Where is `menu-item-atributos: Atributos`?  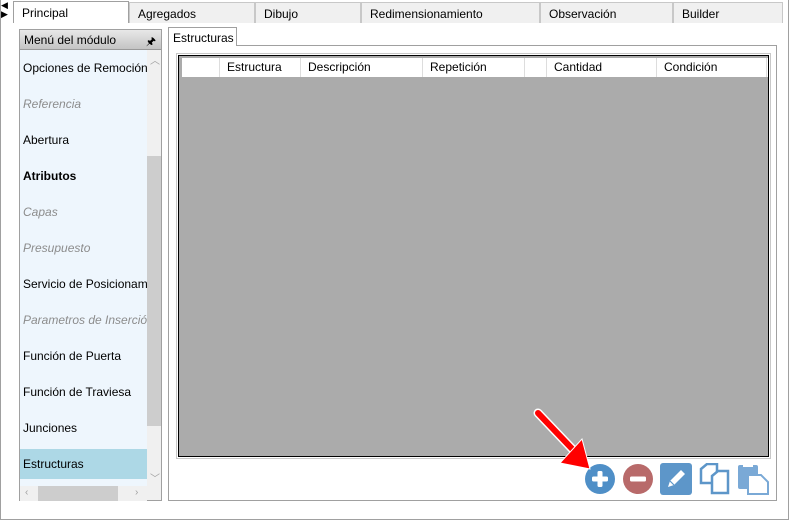
menu-item-atributos: Atributos is located at coordinates (83, 176).